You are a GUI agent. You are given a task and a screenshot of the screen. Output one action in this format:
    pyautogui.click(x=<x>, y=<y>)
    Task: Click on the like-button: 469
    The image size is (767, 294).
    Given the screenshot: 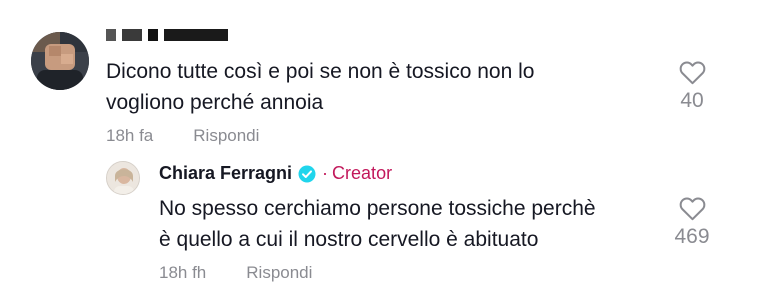 What is the action you would take?
    pyautogui.click(x=692, y=222)
    